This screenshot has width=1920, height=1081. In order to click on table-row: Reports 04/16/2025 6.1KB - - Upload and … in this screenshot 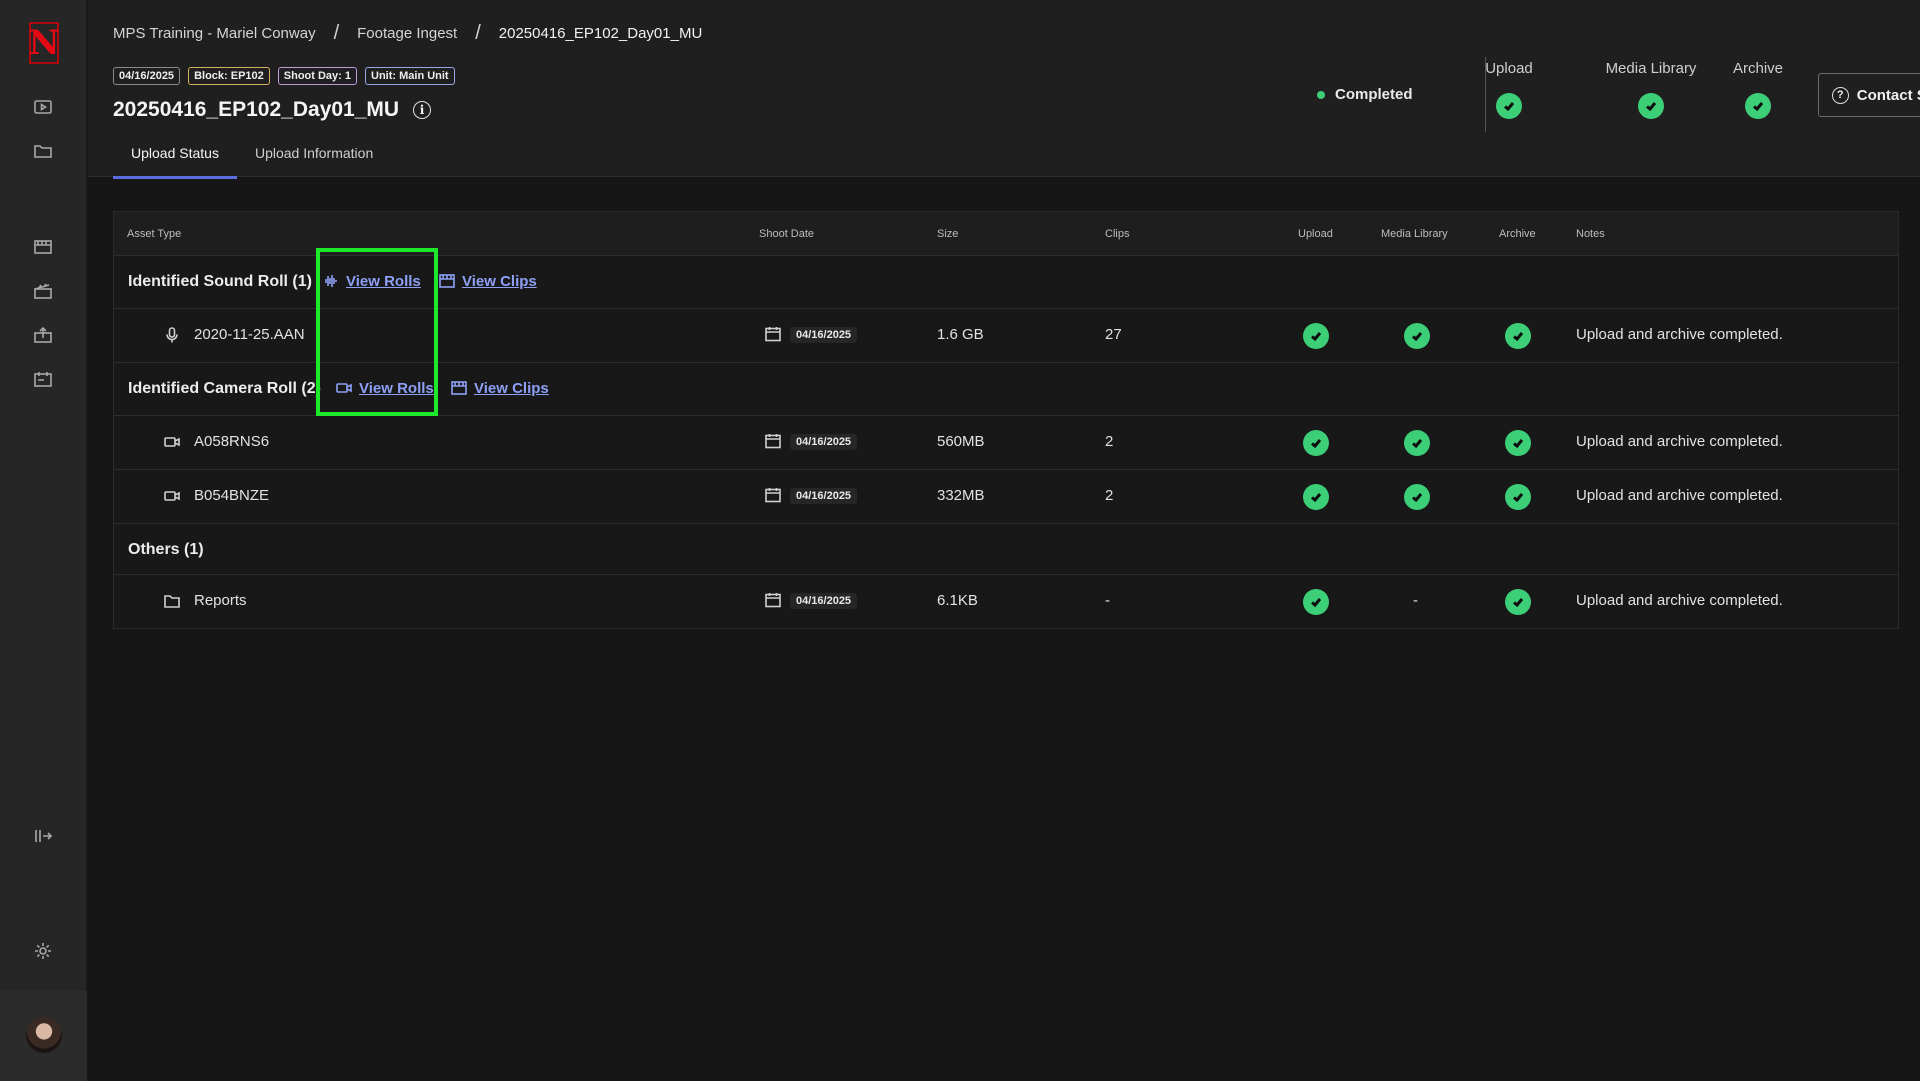, I will do `click(1006, 601)`.